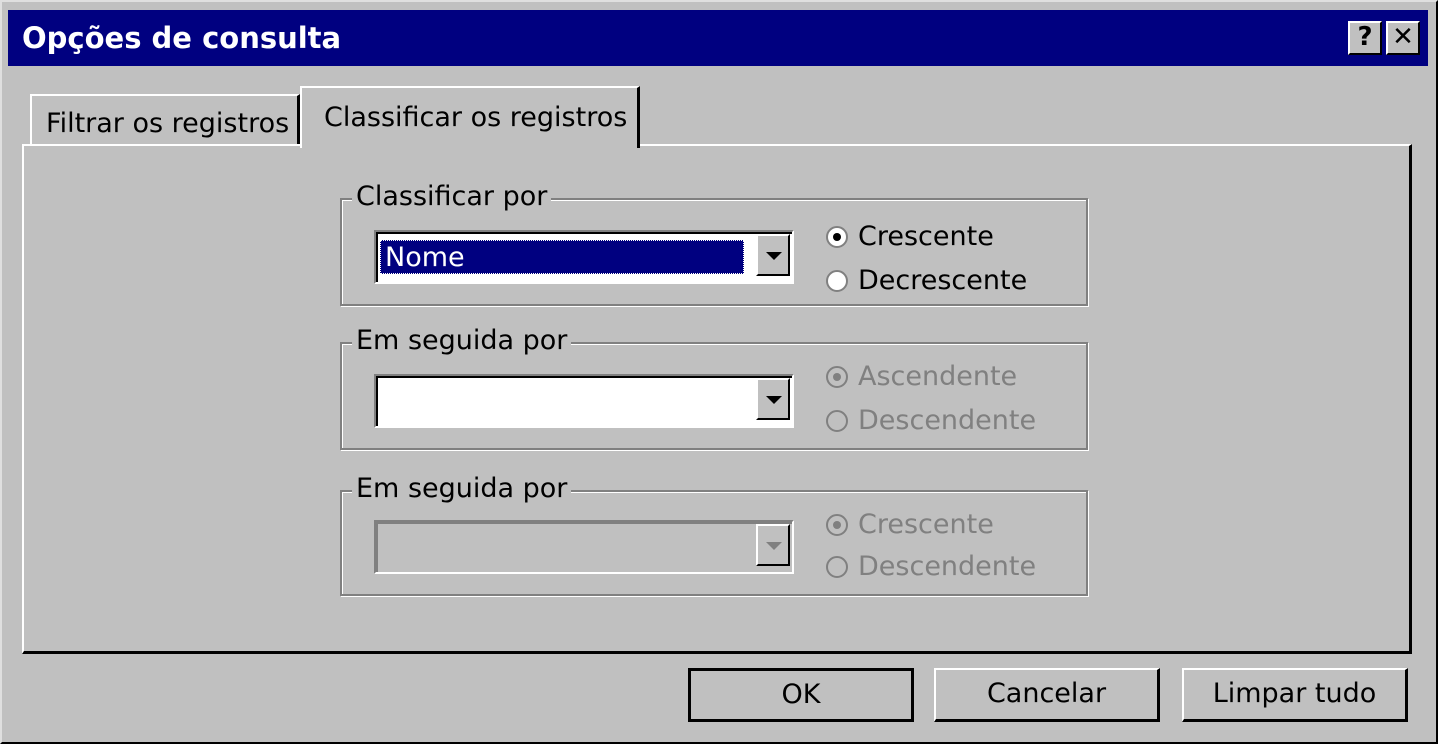 This screenshot has width=1438, height=744. Describe the element at coordinates (1295, 695) in the screenshot. I see `clear-all-button: Limpar tudo` at that location.